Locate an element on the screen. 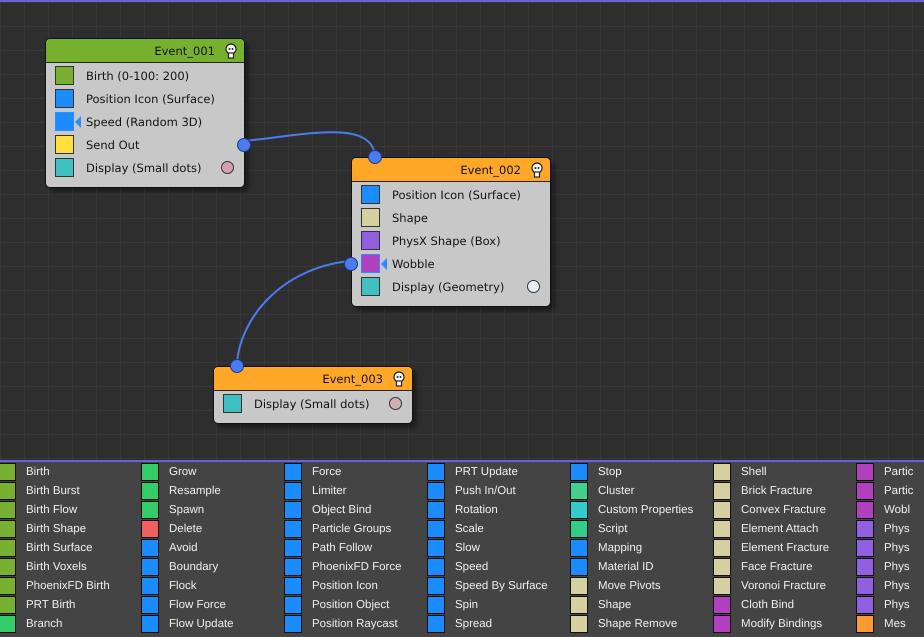 The image size is (924, 637). operator-label: Rotation is located at coordinates (476, 510).